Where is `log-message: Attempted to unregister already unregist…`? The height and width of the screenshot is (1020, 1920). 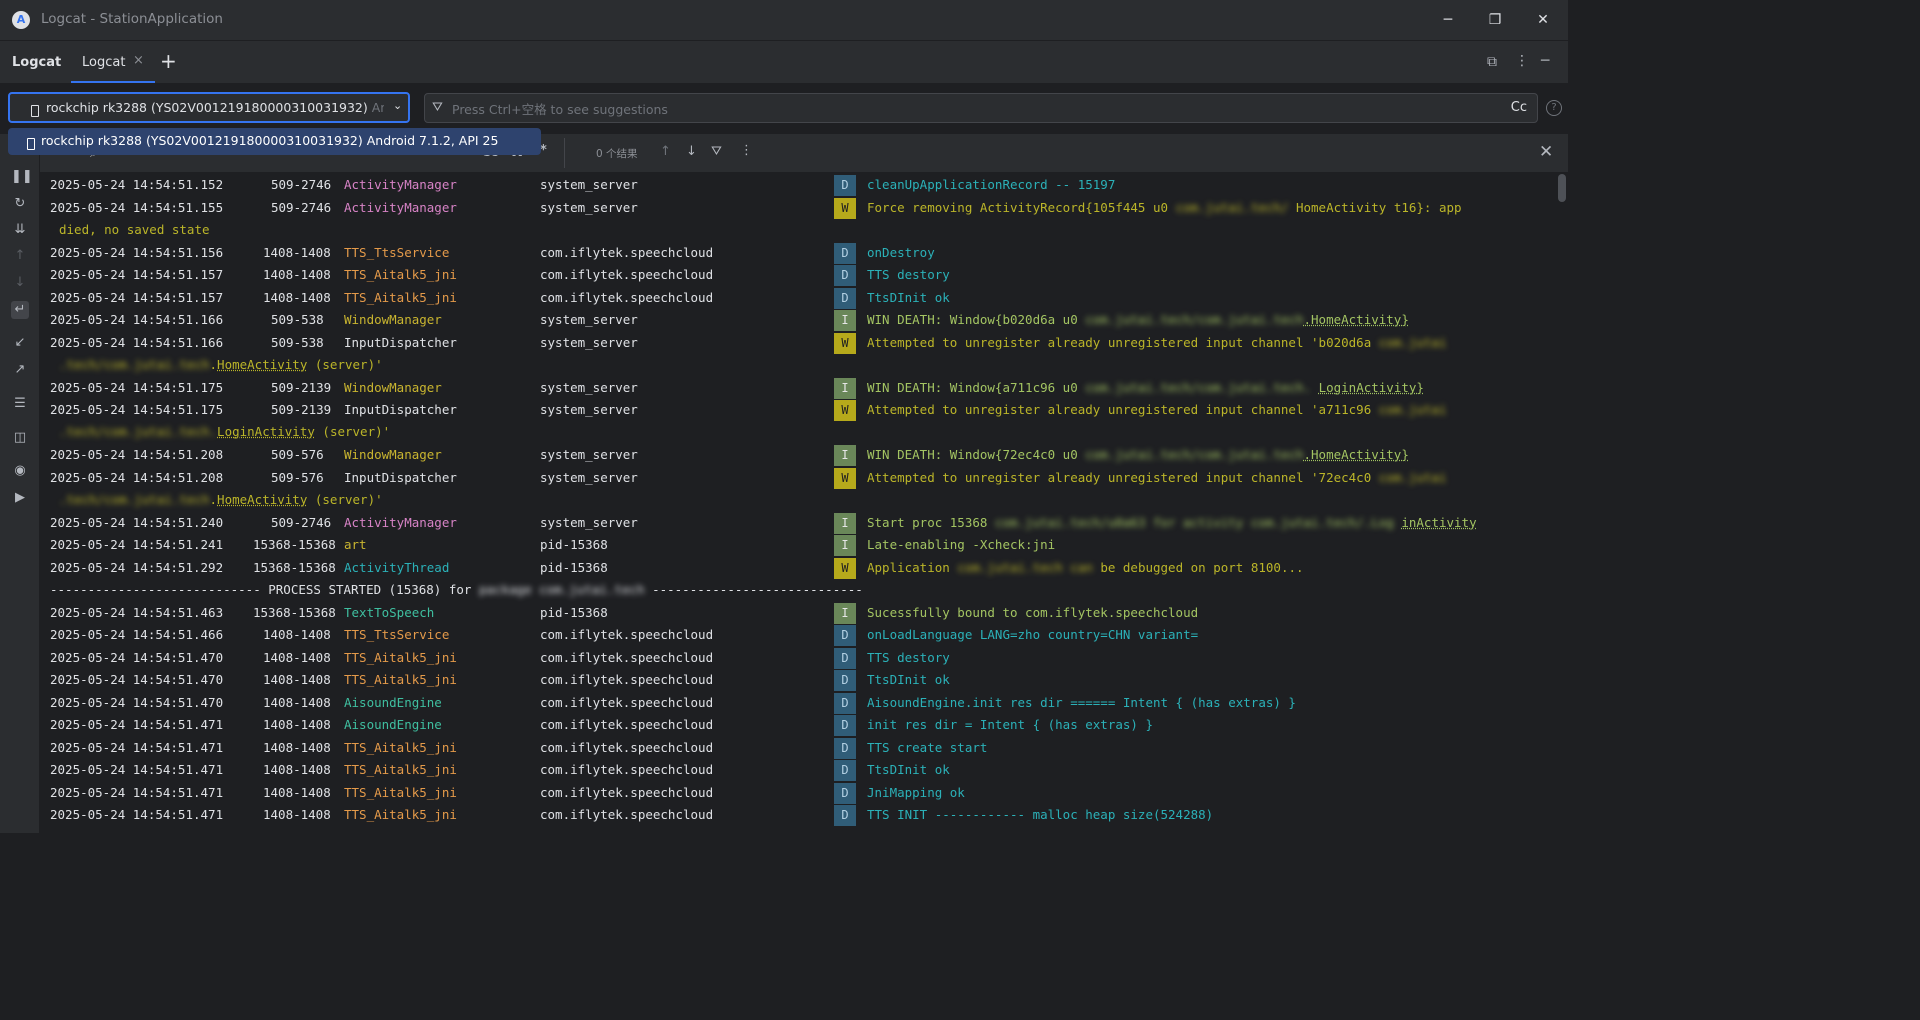 log-message: Attempted to unregister already unregist… is located at coordinates (1156, 477).